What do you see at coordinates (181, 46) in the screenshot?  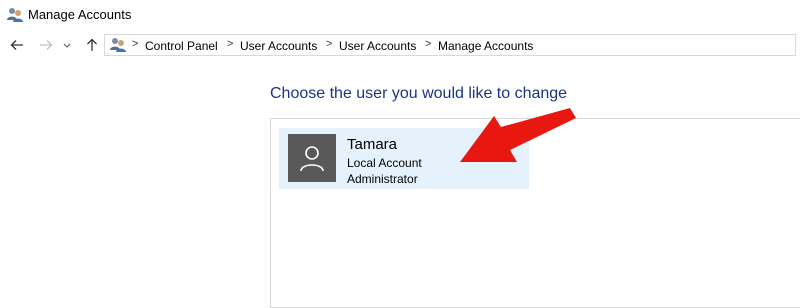 I see `breadcrumb-control-panel: Control Panel` at bounding box center [181, 46].